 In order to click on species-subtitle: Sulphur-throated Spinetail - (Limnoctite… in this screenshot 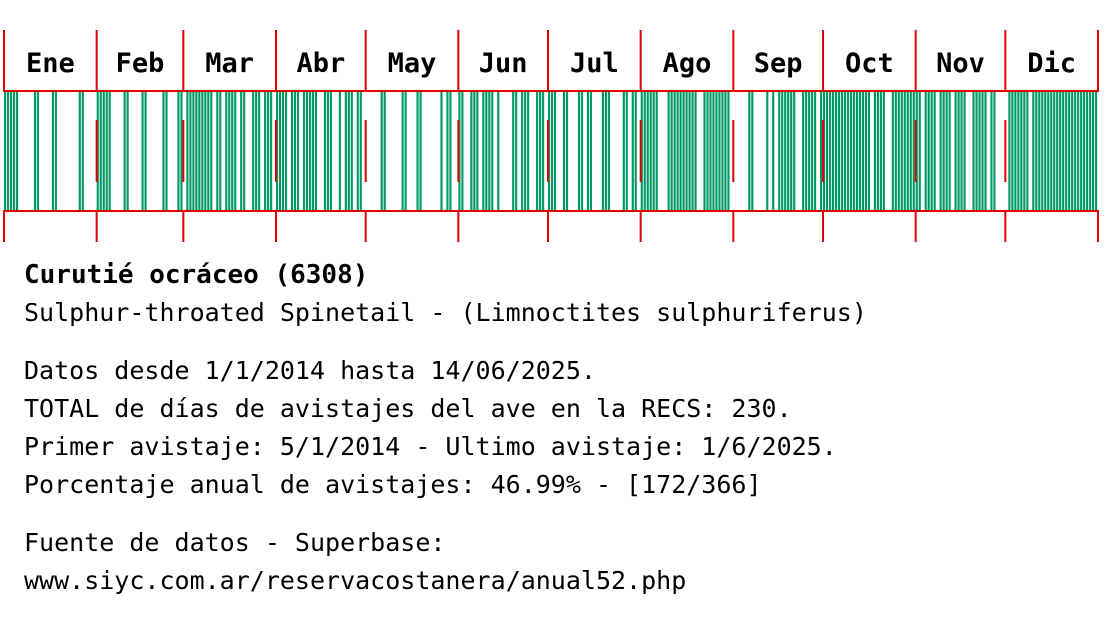, I will do `click(445, 312)`.